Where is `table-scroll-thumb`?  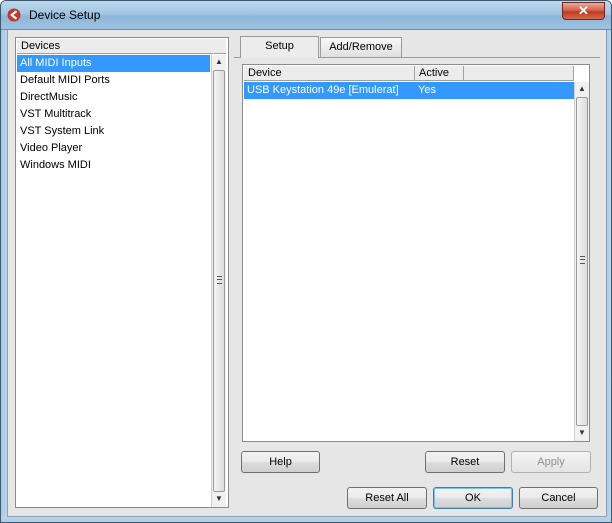 table-scroll-thumb is located at coordinates (582, 261).